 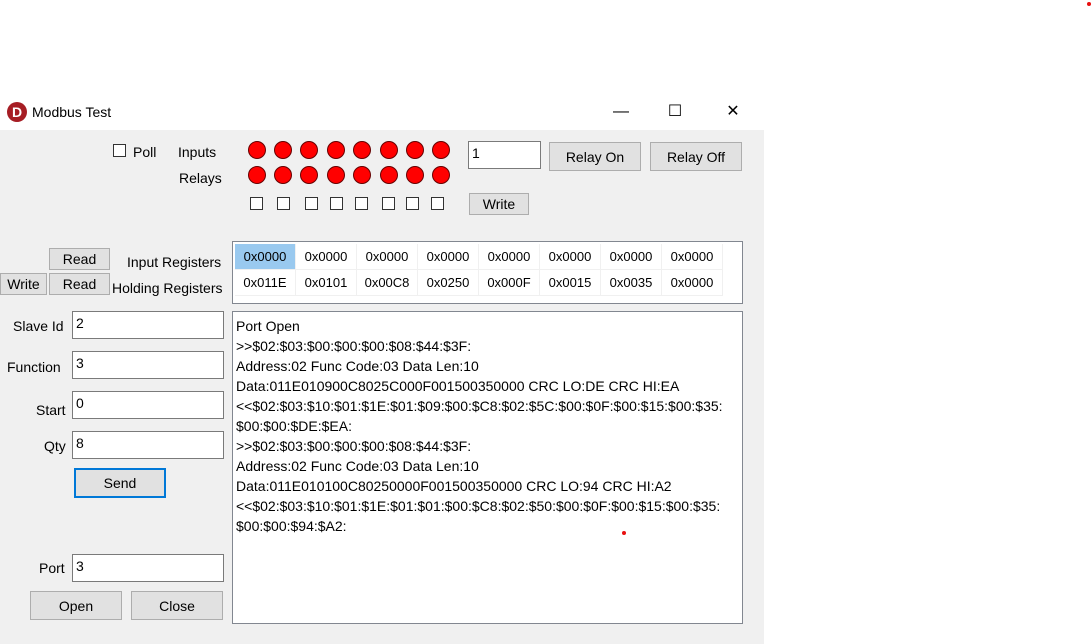 I want to click on start-input: 0, so click(x=148, y=405).